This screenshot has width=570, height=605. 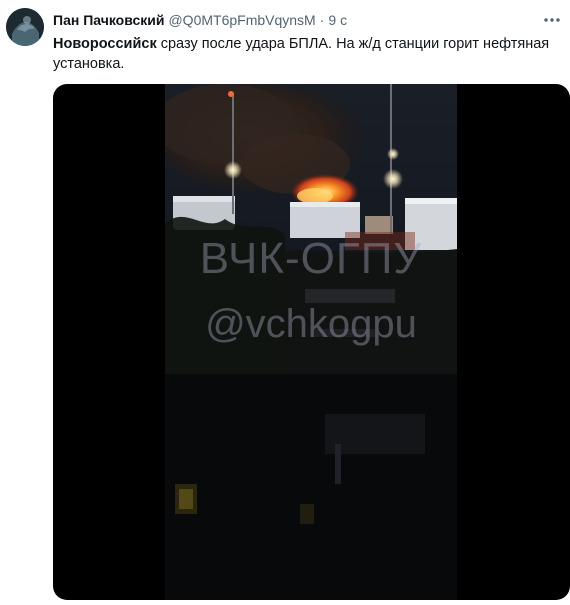 I want to click on avatar, so click(x=25, y=27).